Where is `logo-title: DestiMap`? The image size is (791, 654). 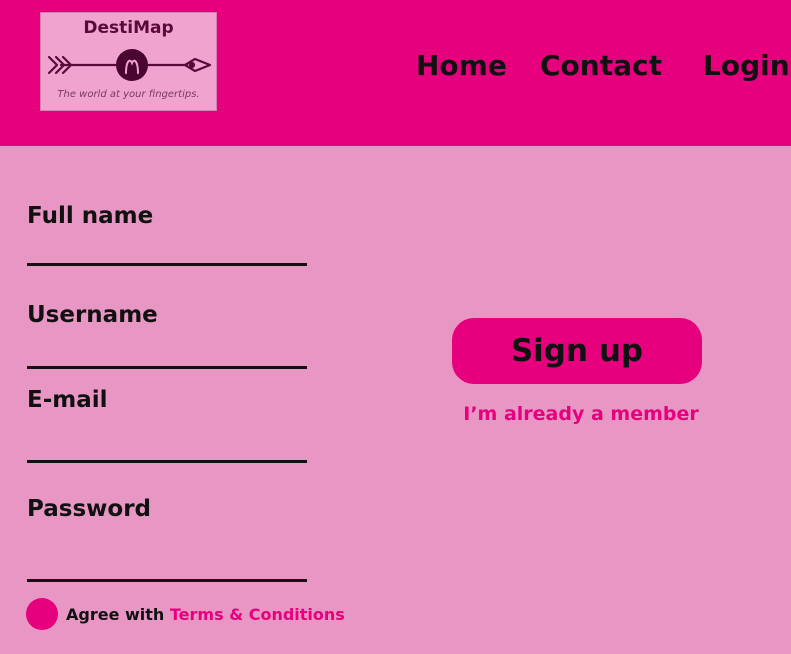
logo-title: DestiMap is located at coordinates (128, 28).